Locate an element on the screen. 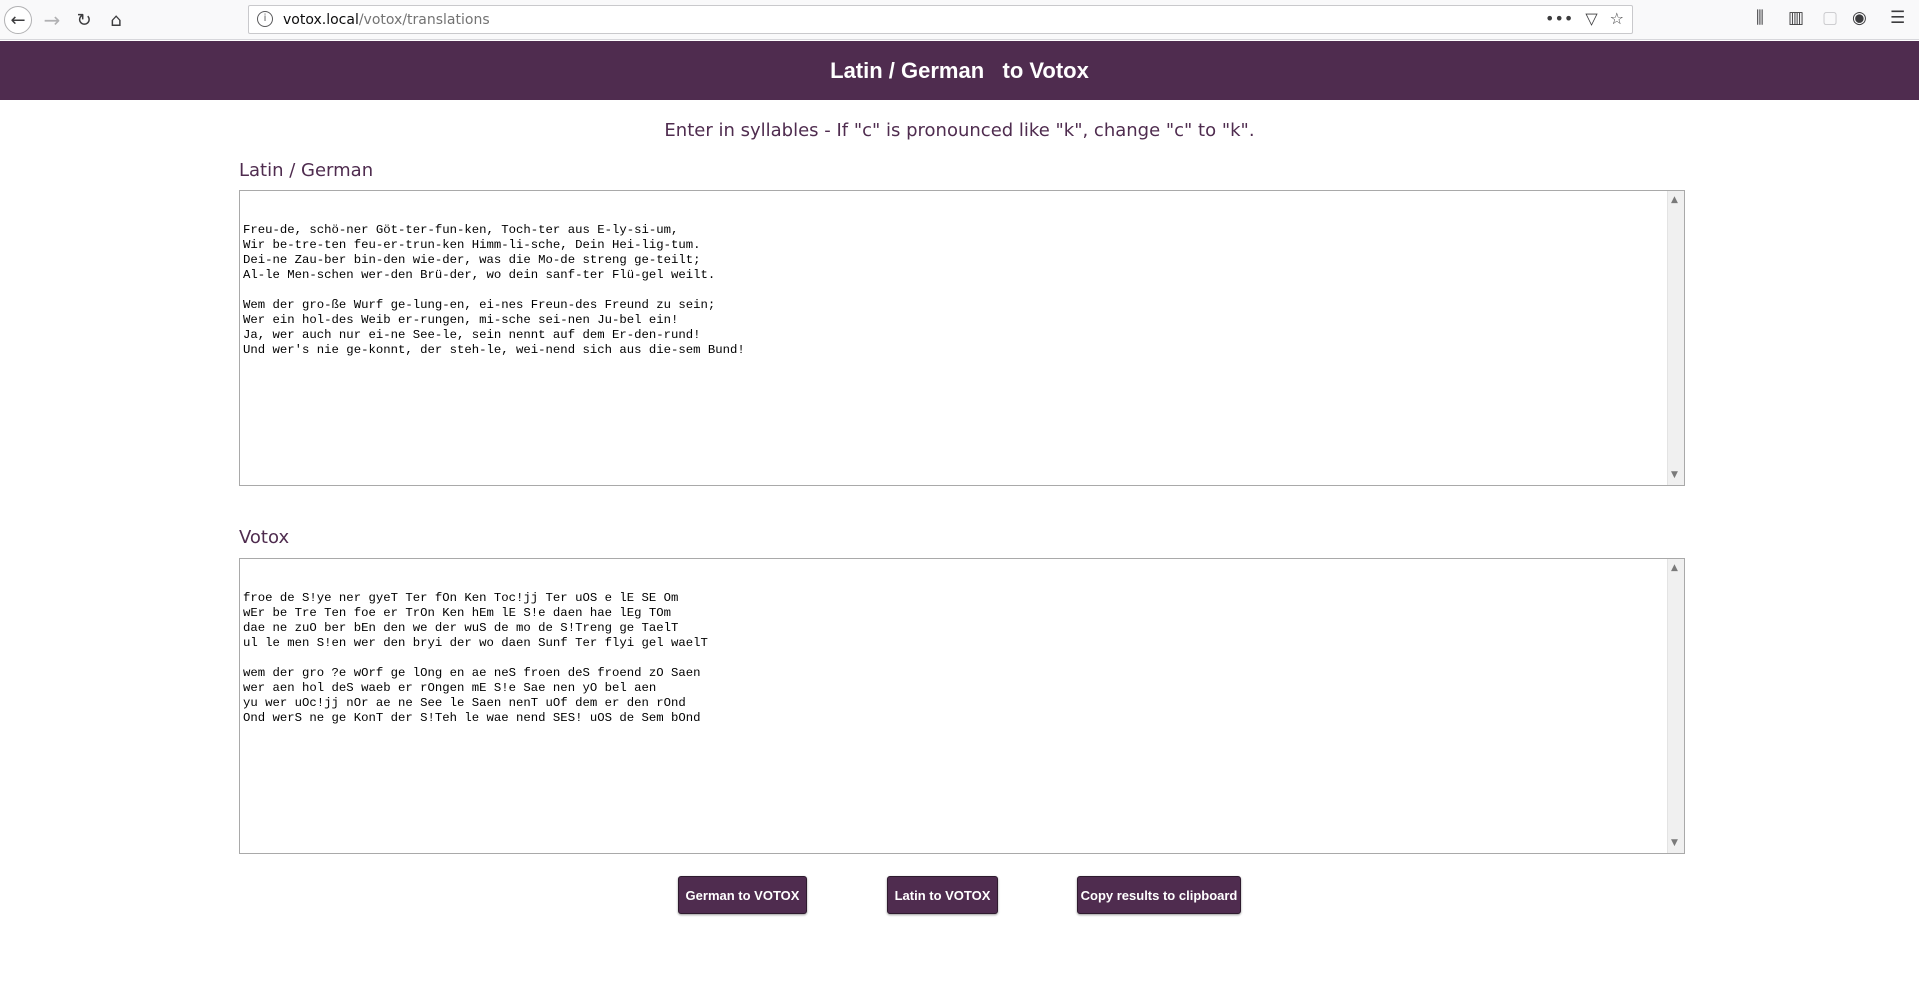 The image size is (1919, 1007). extension-icon: ▢ is located at coordinates (1830, 18).